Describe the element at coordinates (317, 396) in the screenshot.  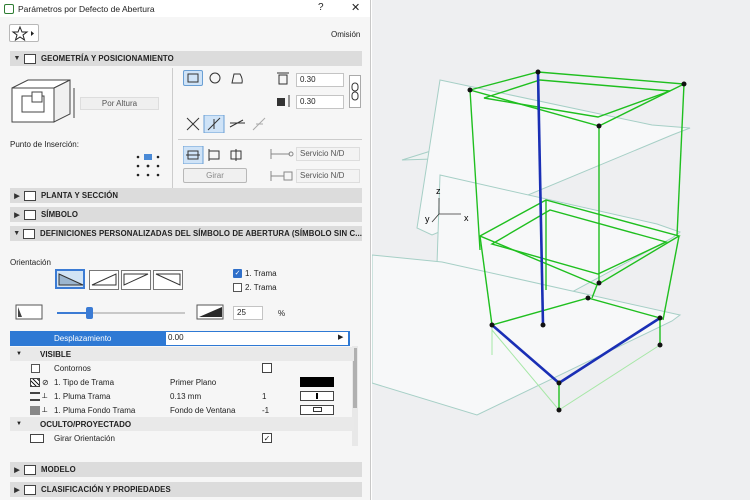
I see `pen-swatch` at that location.